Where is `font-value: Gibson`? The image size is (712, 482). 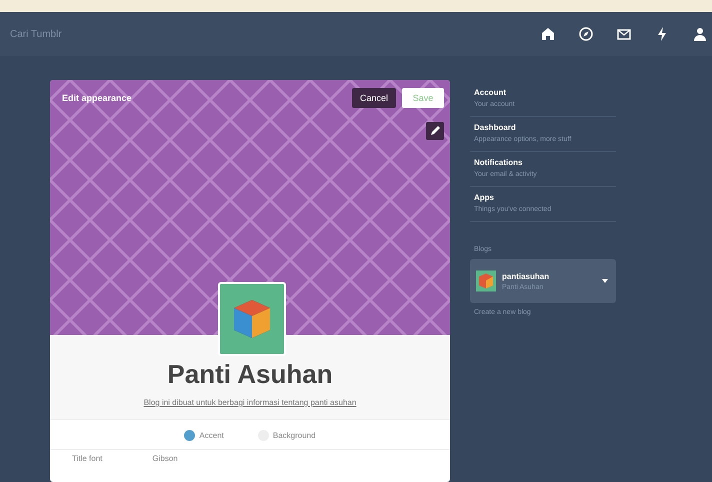 font-value: Gibson is located at coordinates (165, 458).